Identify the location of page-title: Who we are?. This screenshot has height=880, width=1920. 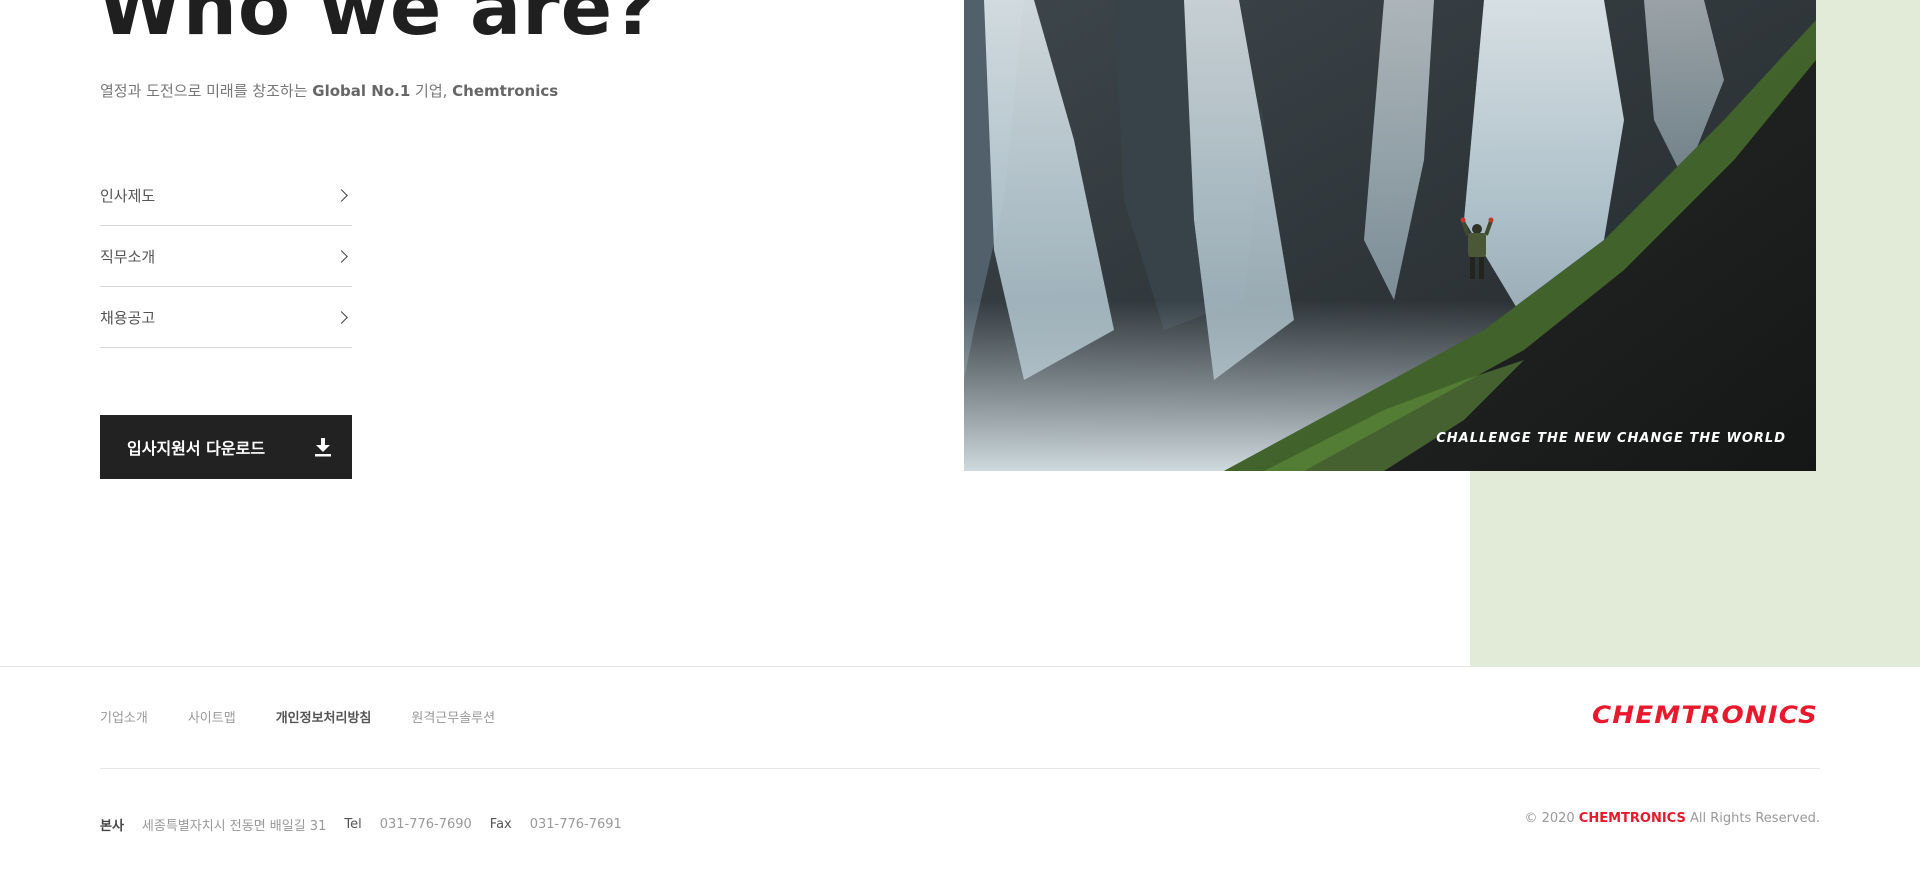
(378, 26).